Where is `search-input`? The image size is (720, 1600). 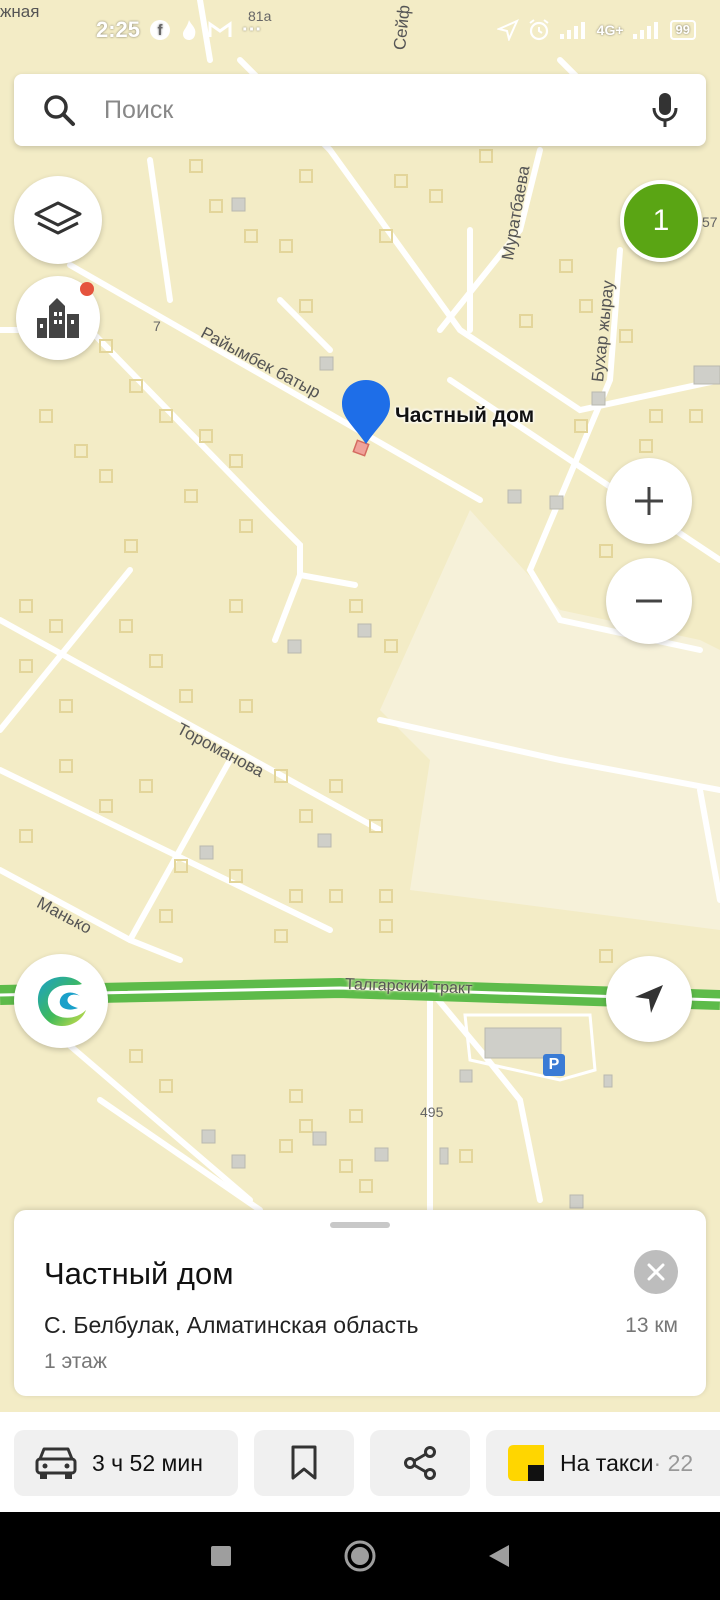 search-input is located at coordinates (378, 110).